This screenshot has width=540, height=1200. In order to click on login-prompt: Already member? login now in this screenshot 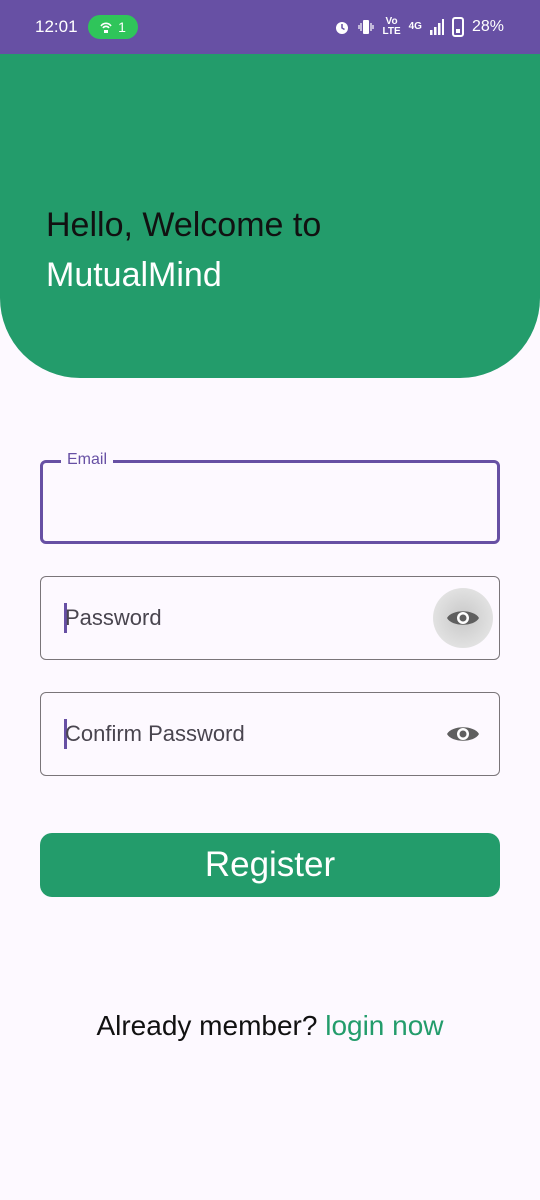, I will do `click(270, 1026)`.